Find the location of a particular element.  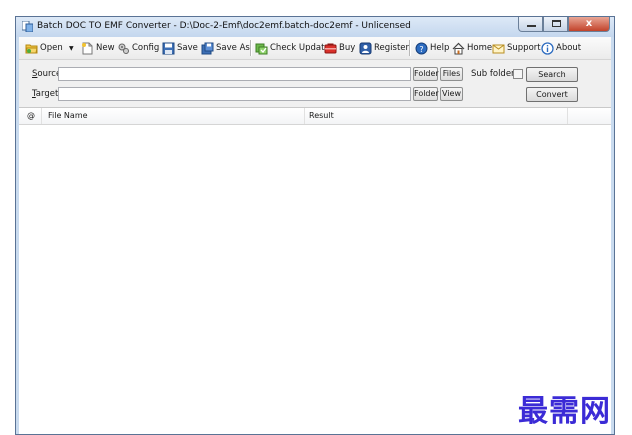

toolbar-support-label: Support is located at coordinates (524, 48).